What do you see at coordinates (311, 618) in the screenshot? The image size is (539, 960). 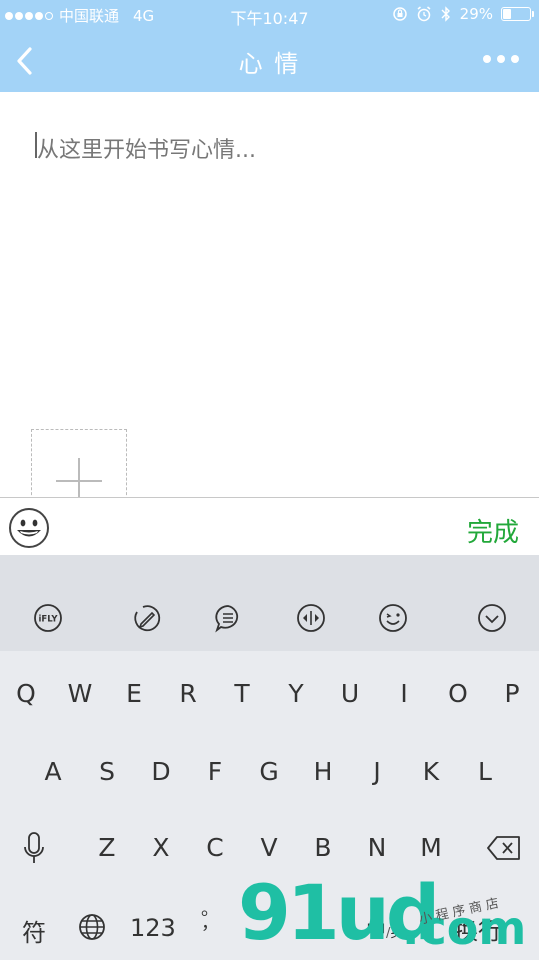 I see `cursor-move-icon` at bounding box center [311, 618].